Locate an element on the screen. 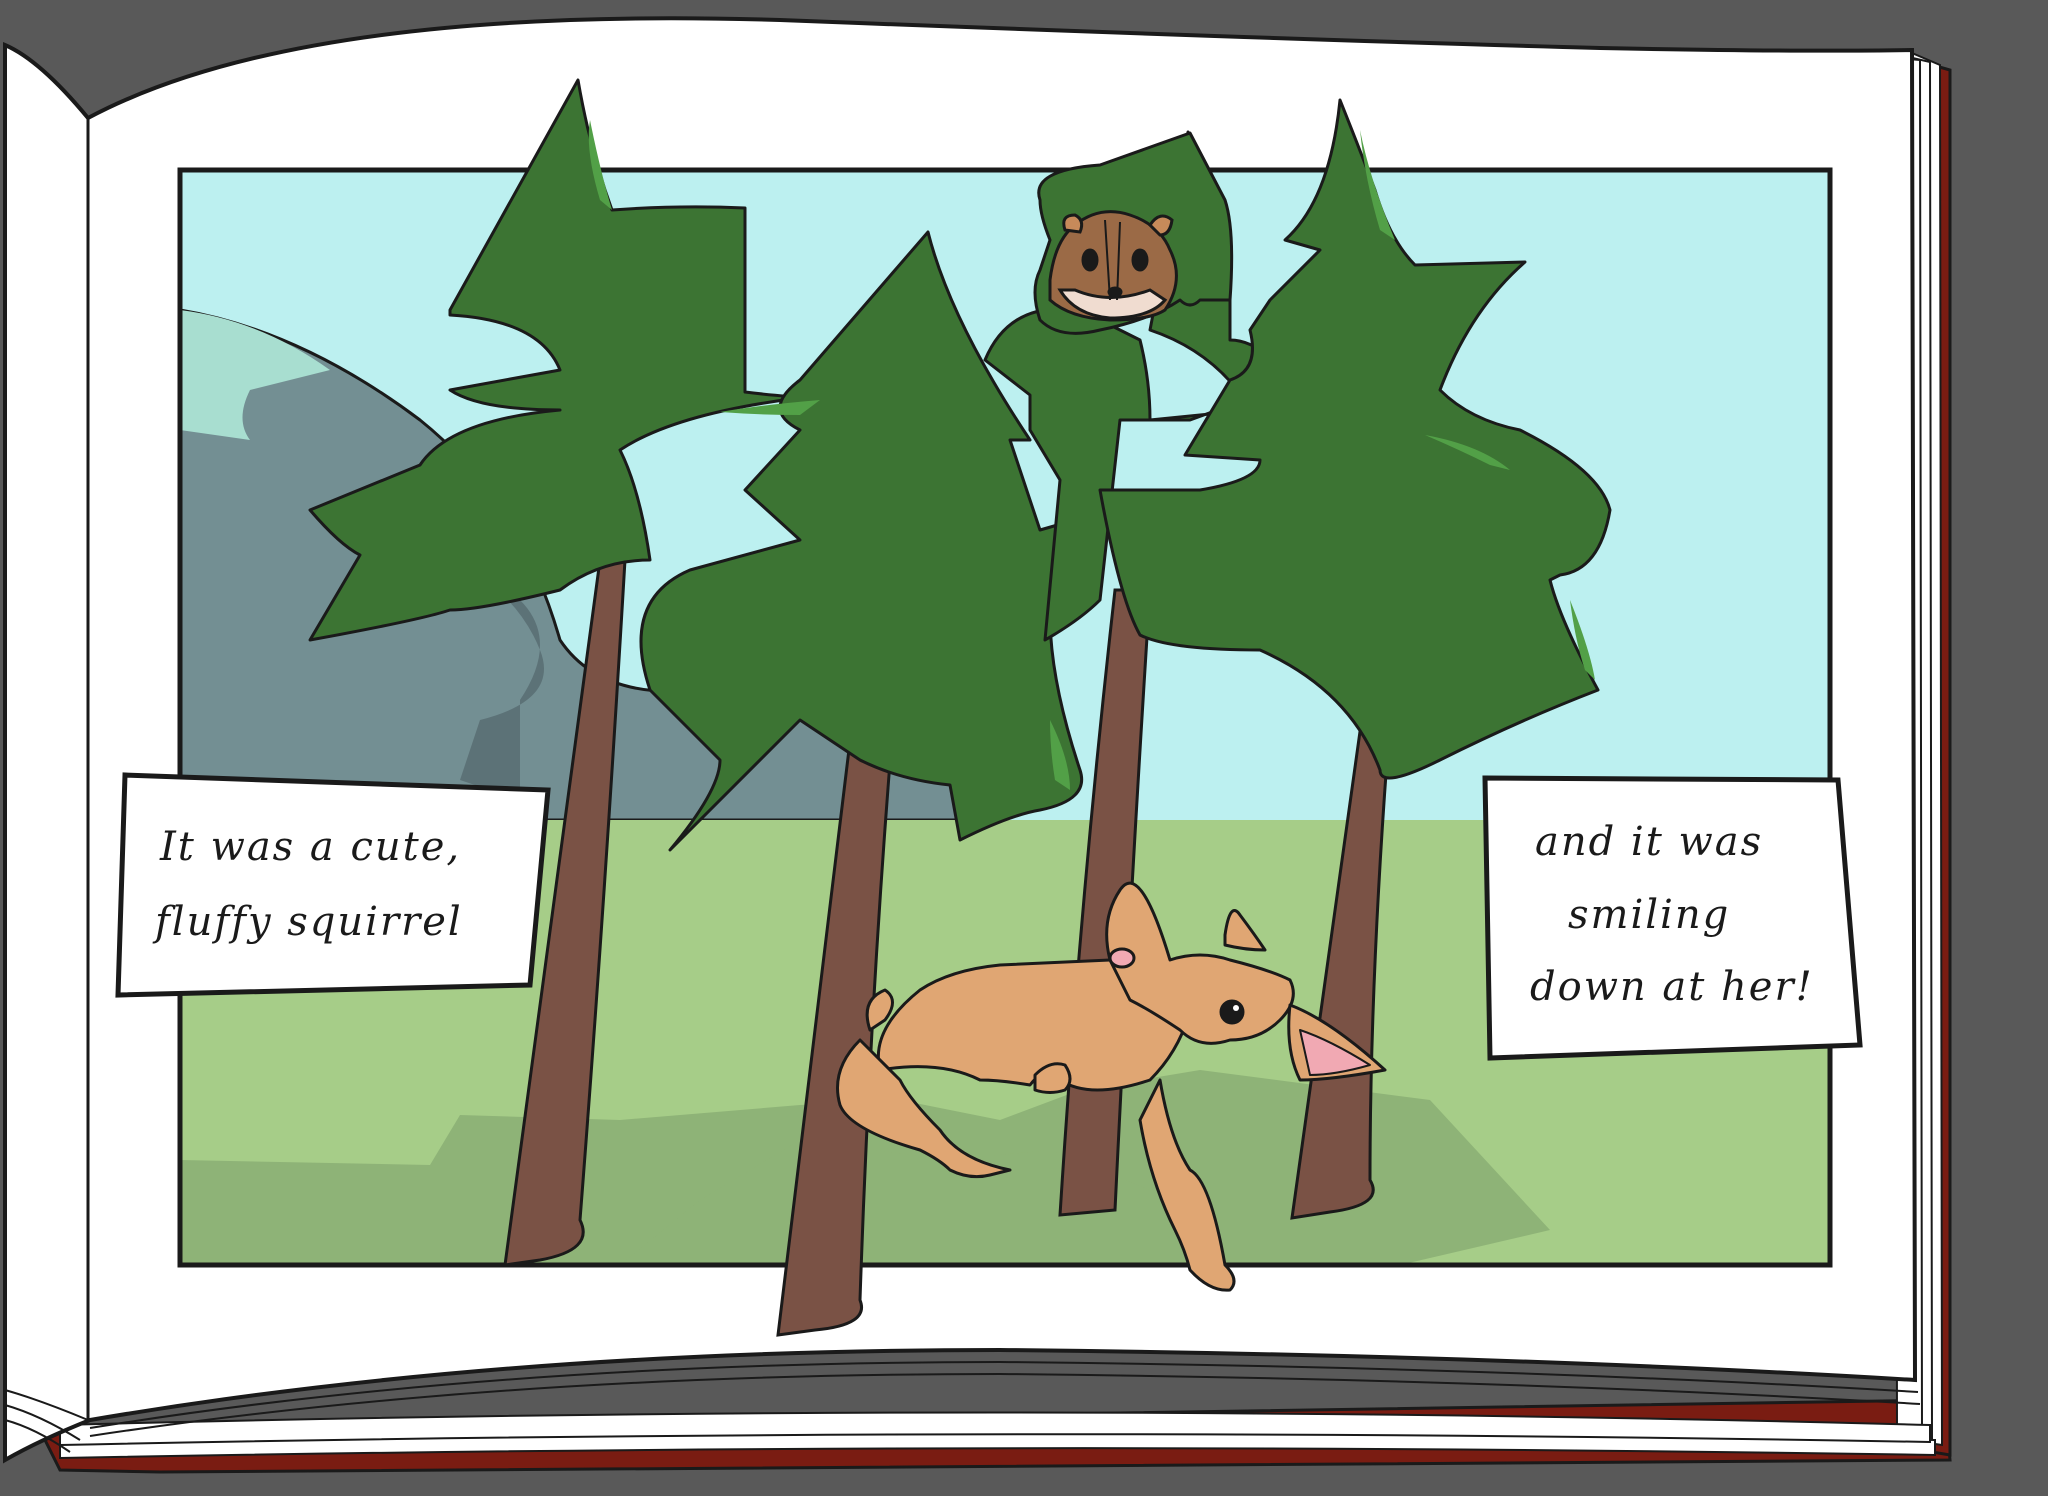 The height and width of the screenshot is (1496, 2048). squirrel-eye-right is located at coordinates (1140, 260).